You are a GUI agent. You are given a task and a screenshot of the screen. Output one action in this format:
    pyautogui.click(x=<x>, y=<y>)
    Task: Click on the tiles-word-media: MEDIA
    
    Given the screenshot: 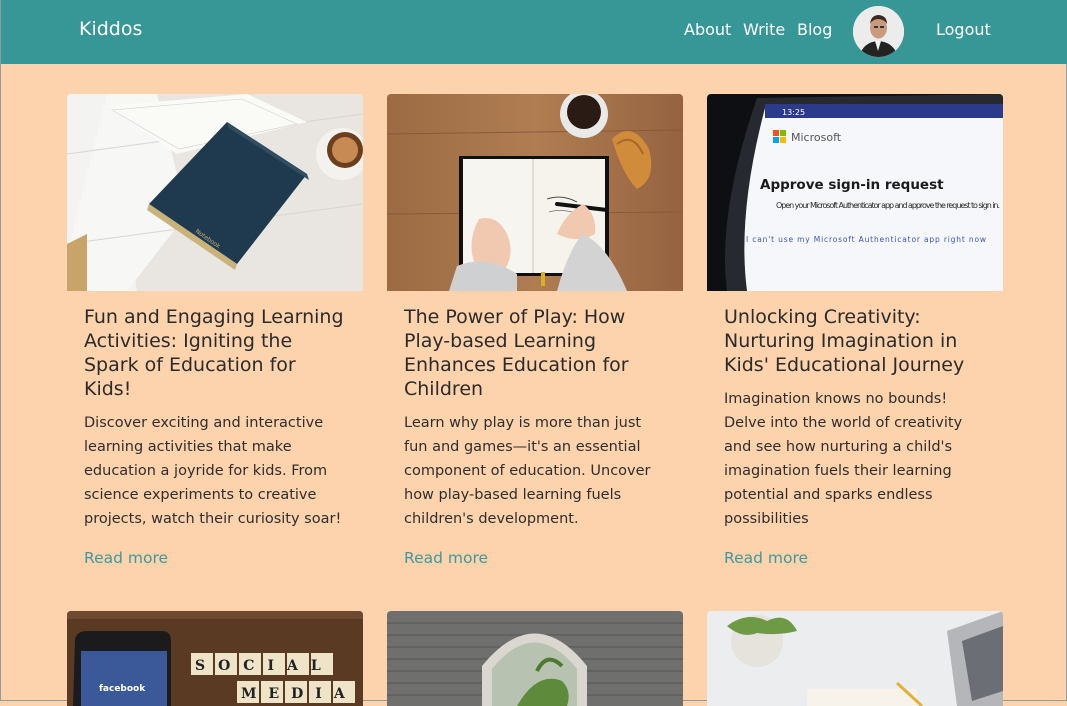 What is the action you would take?
    pyautogui.click(x=299, y=694)
    